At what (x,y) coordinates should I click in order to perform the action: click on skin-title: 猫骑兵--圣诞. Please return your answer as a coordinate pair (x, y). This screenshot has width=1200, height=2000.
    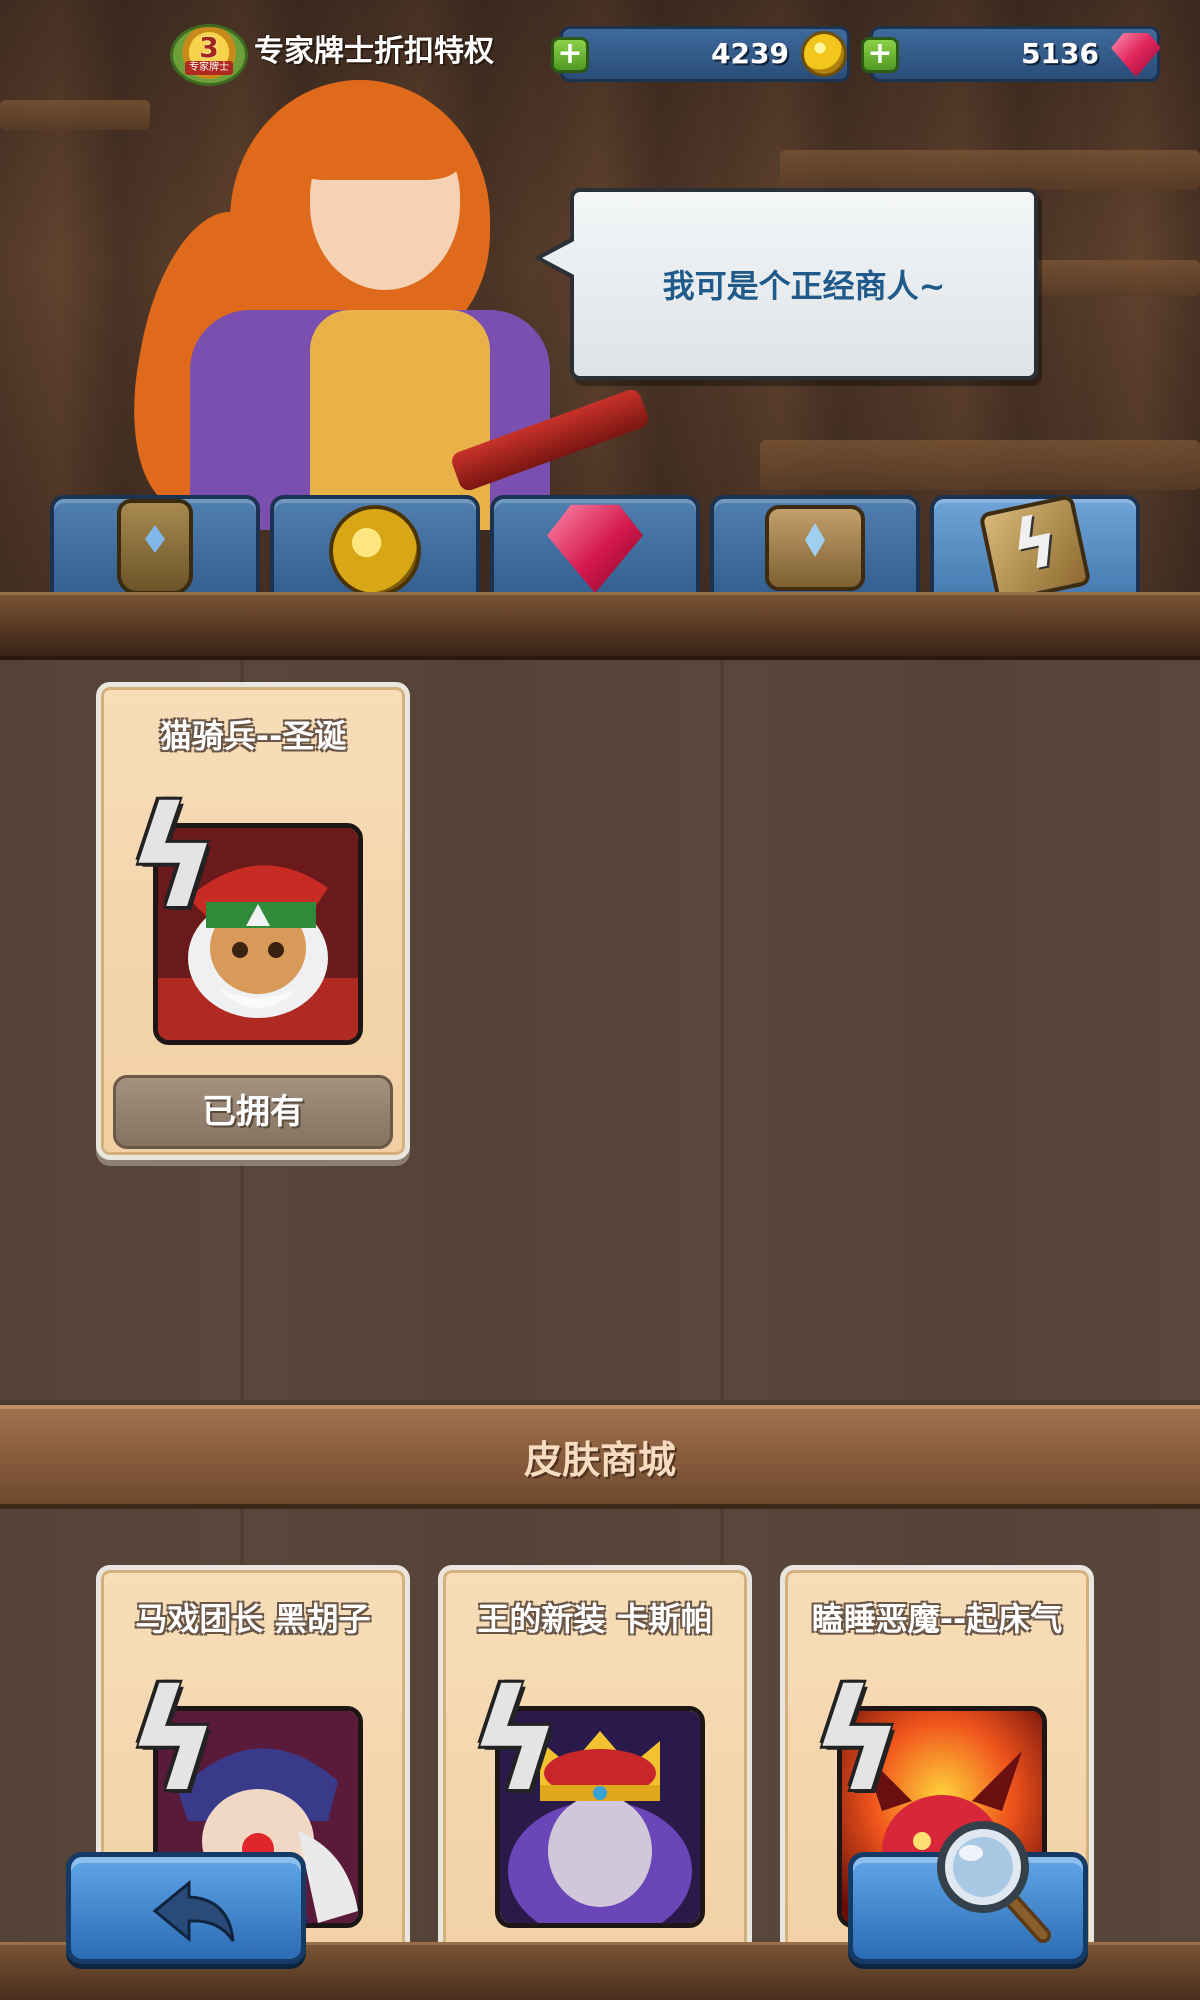
    Looking at the image, I should click on (253, 736).